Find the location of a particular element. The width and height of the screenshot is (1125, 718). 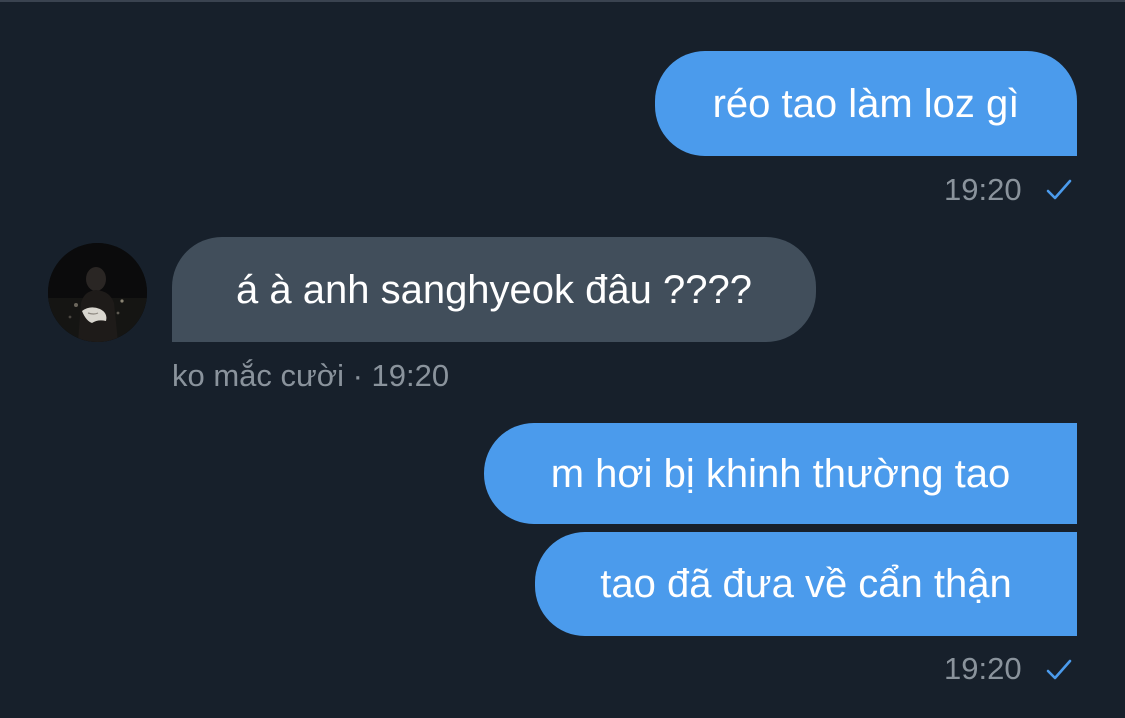

avatar is located at coordinates (97, 292).